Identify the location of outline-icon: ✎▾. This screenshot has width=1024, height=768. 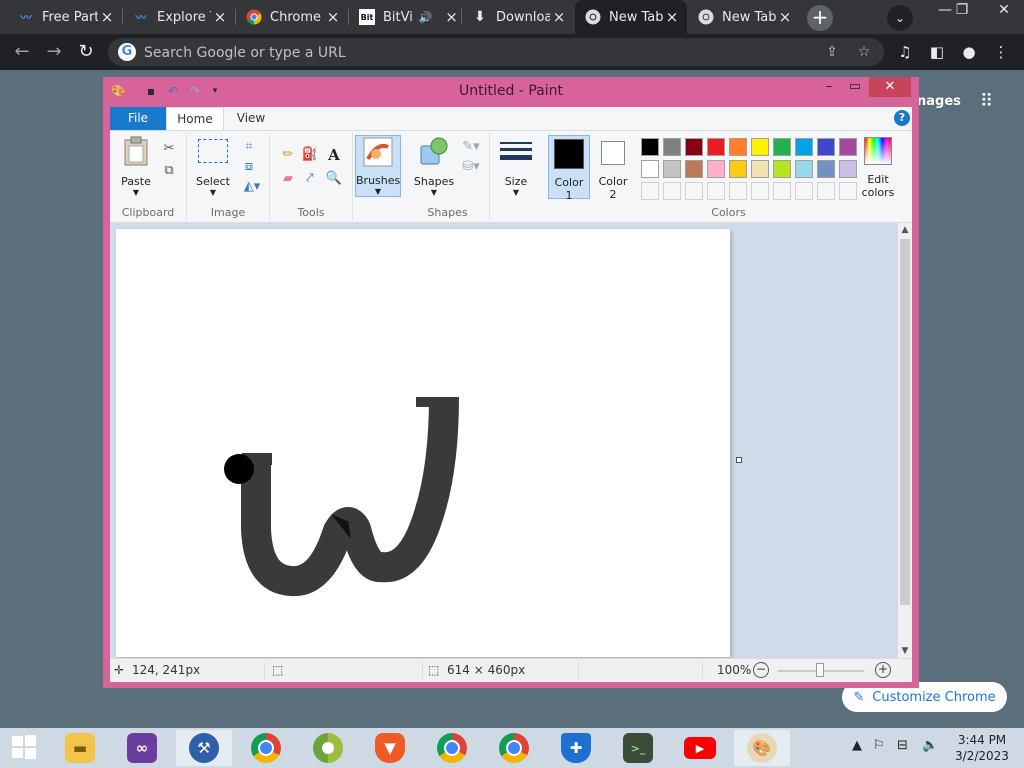
(471, 147).